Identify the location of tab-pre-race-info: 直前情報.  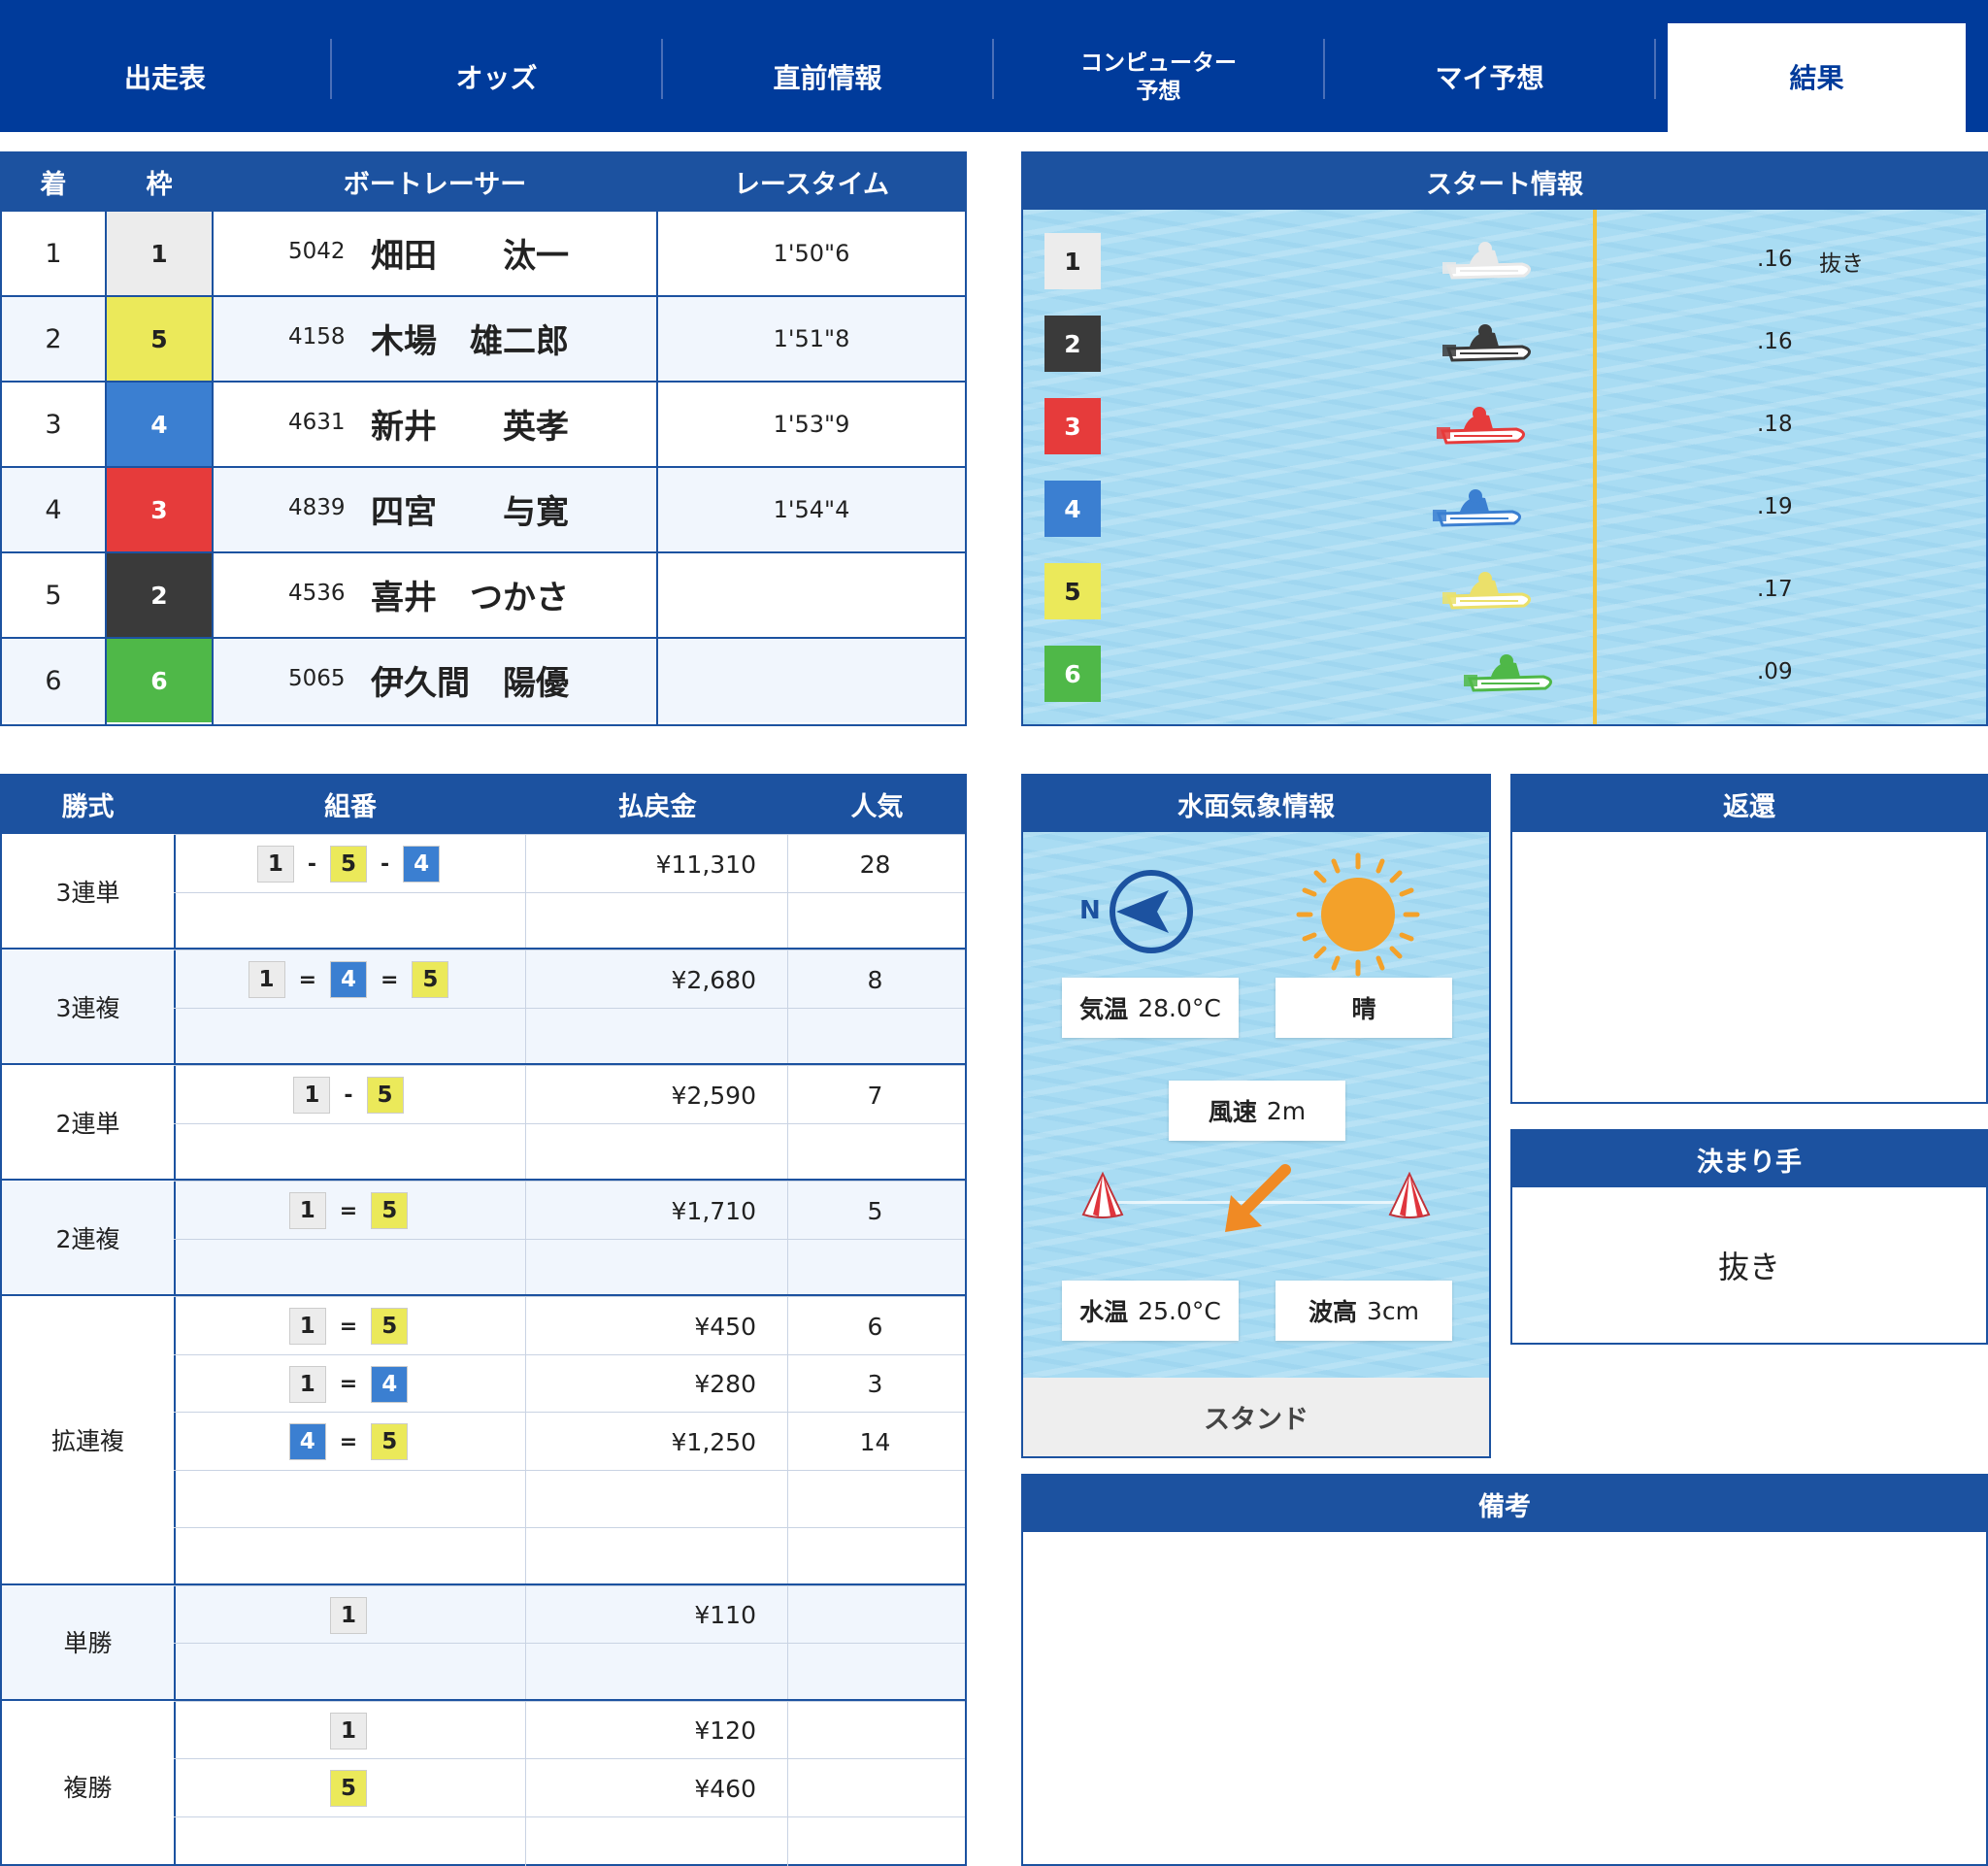
(828, 77).